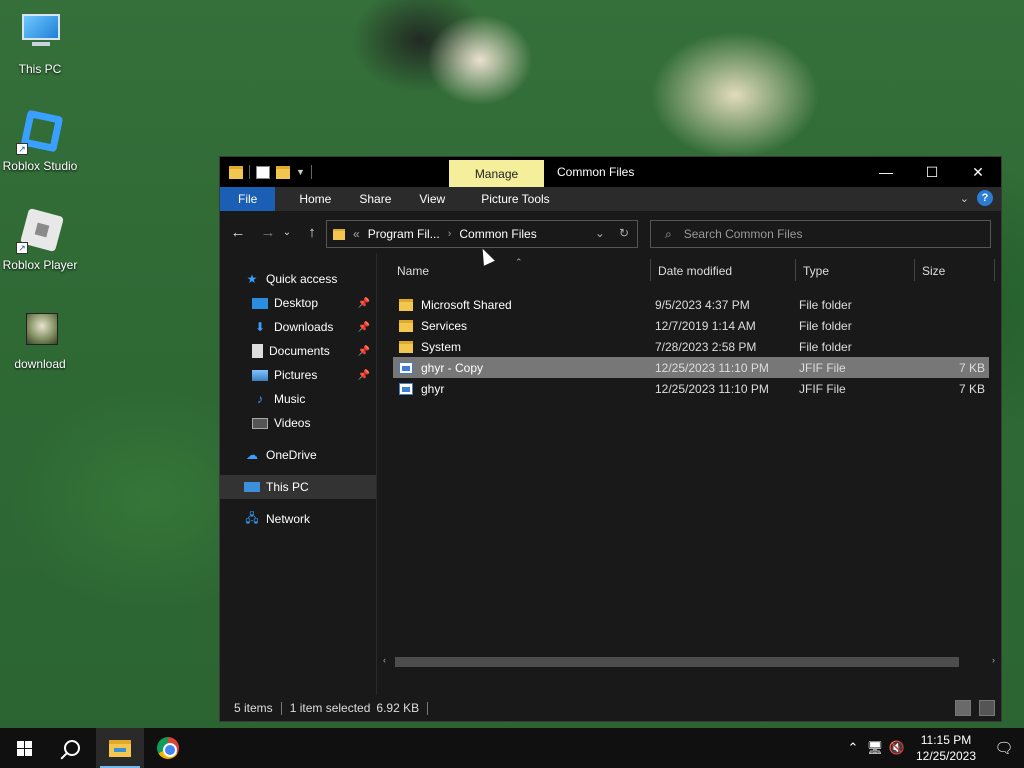  What do you see at coordinates (677, 662) in the screenshot?
I see `scrollbar-thumb` at bounding box center [677, 662].